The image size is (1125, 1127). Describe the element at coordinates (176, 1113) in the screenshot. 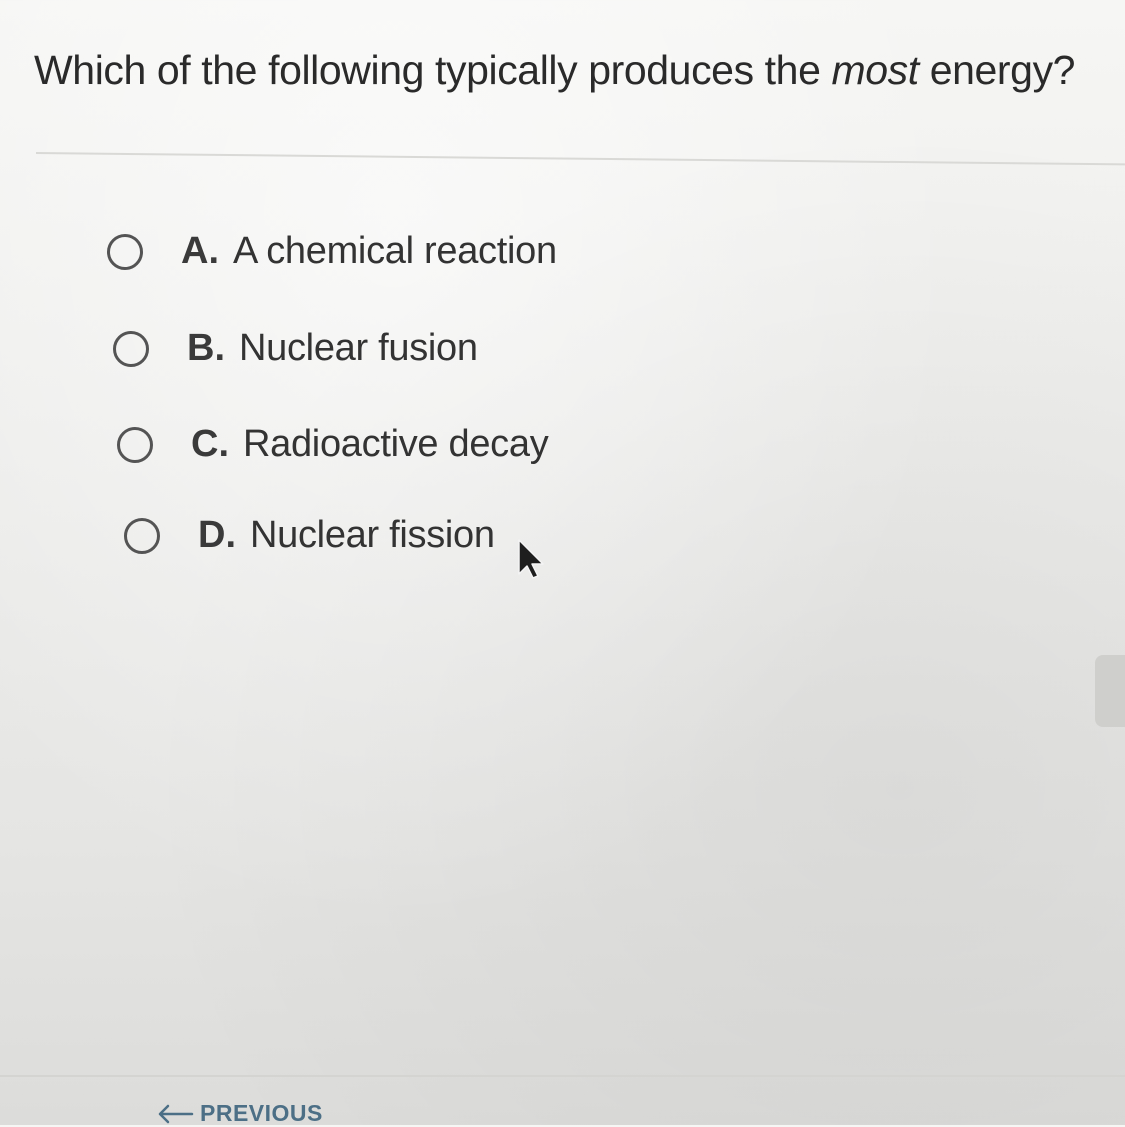

I see `arrow-left-icon` at that location.